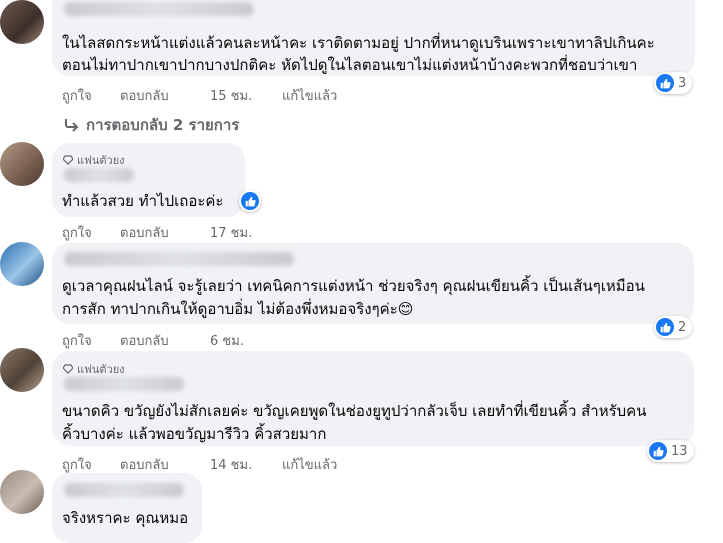  I want to click on reaction-count, so click(250, 201).